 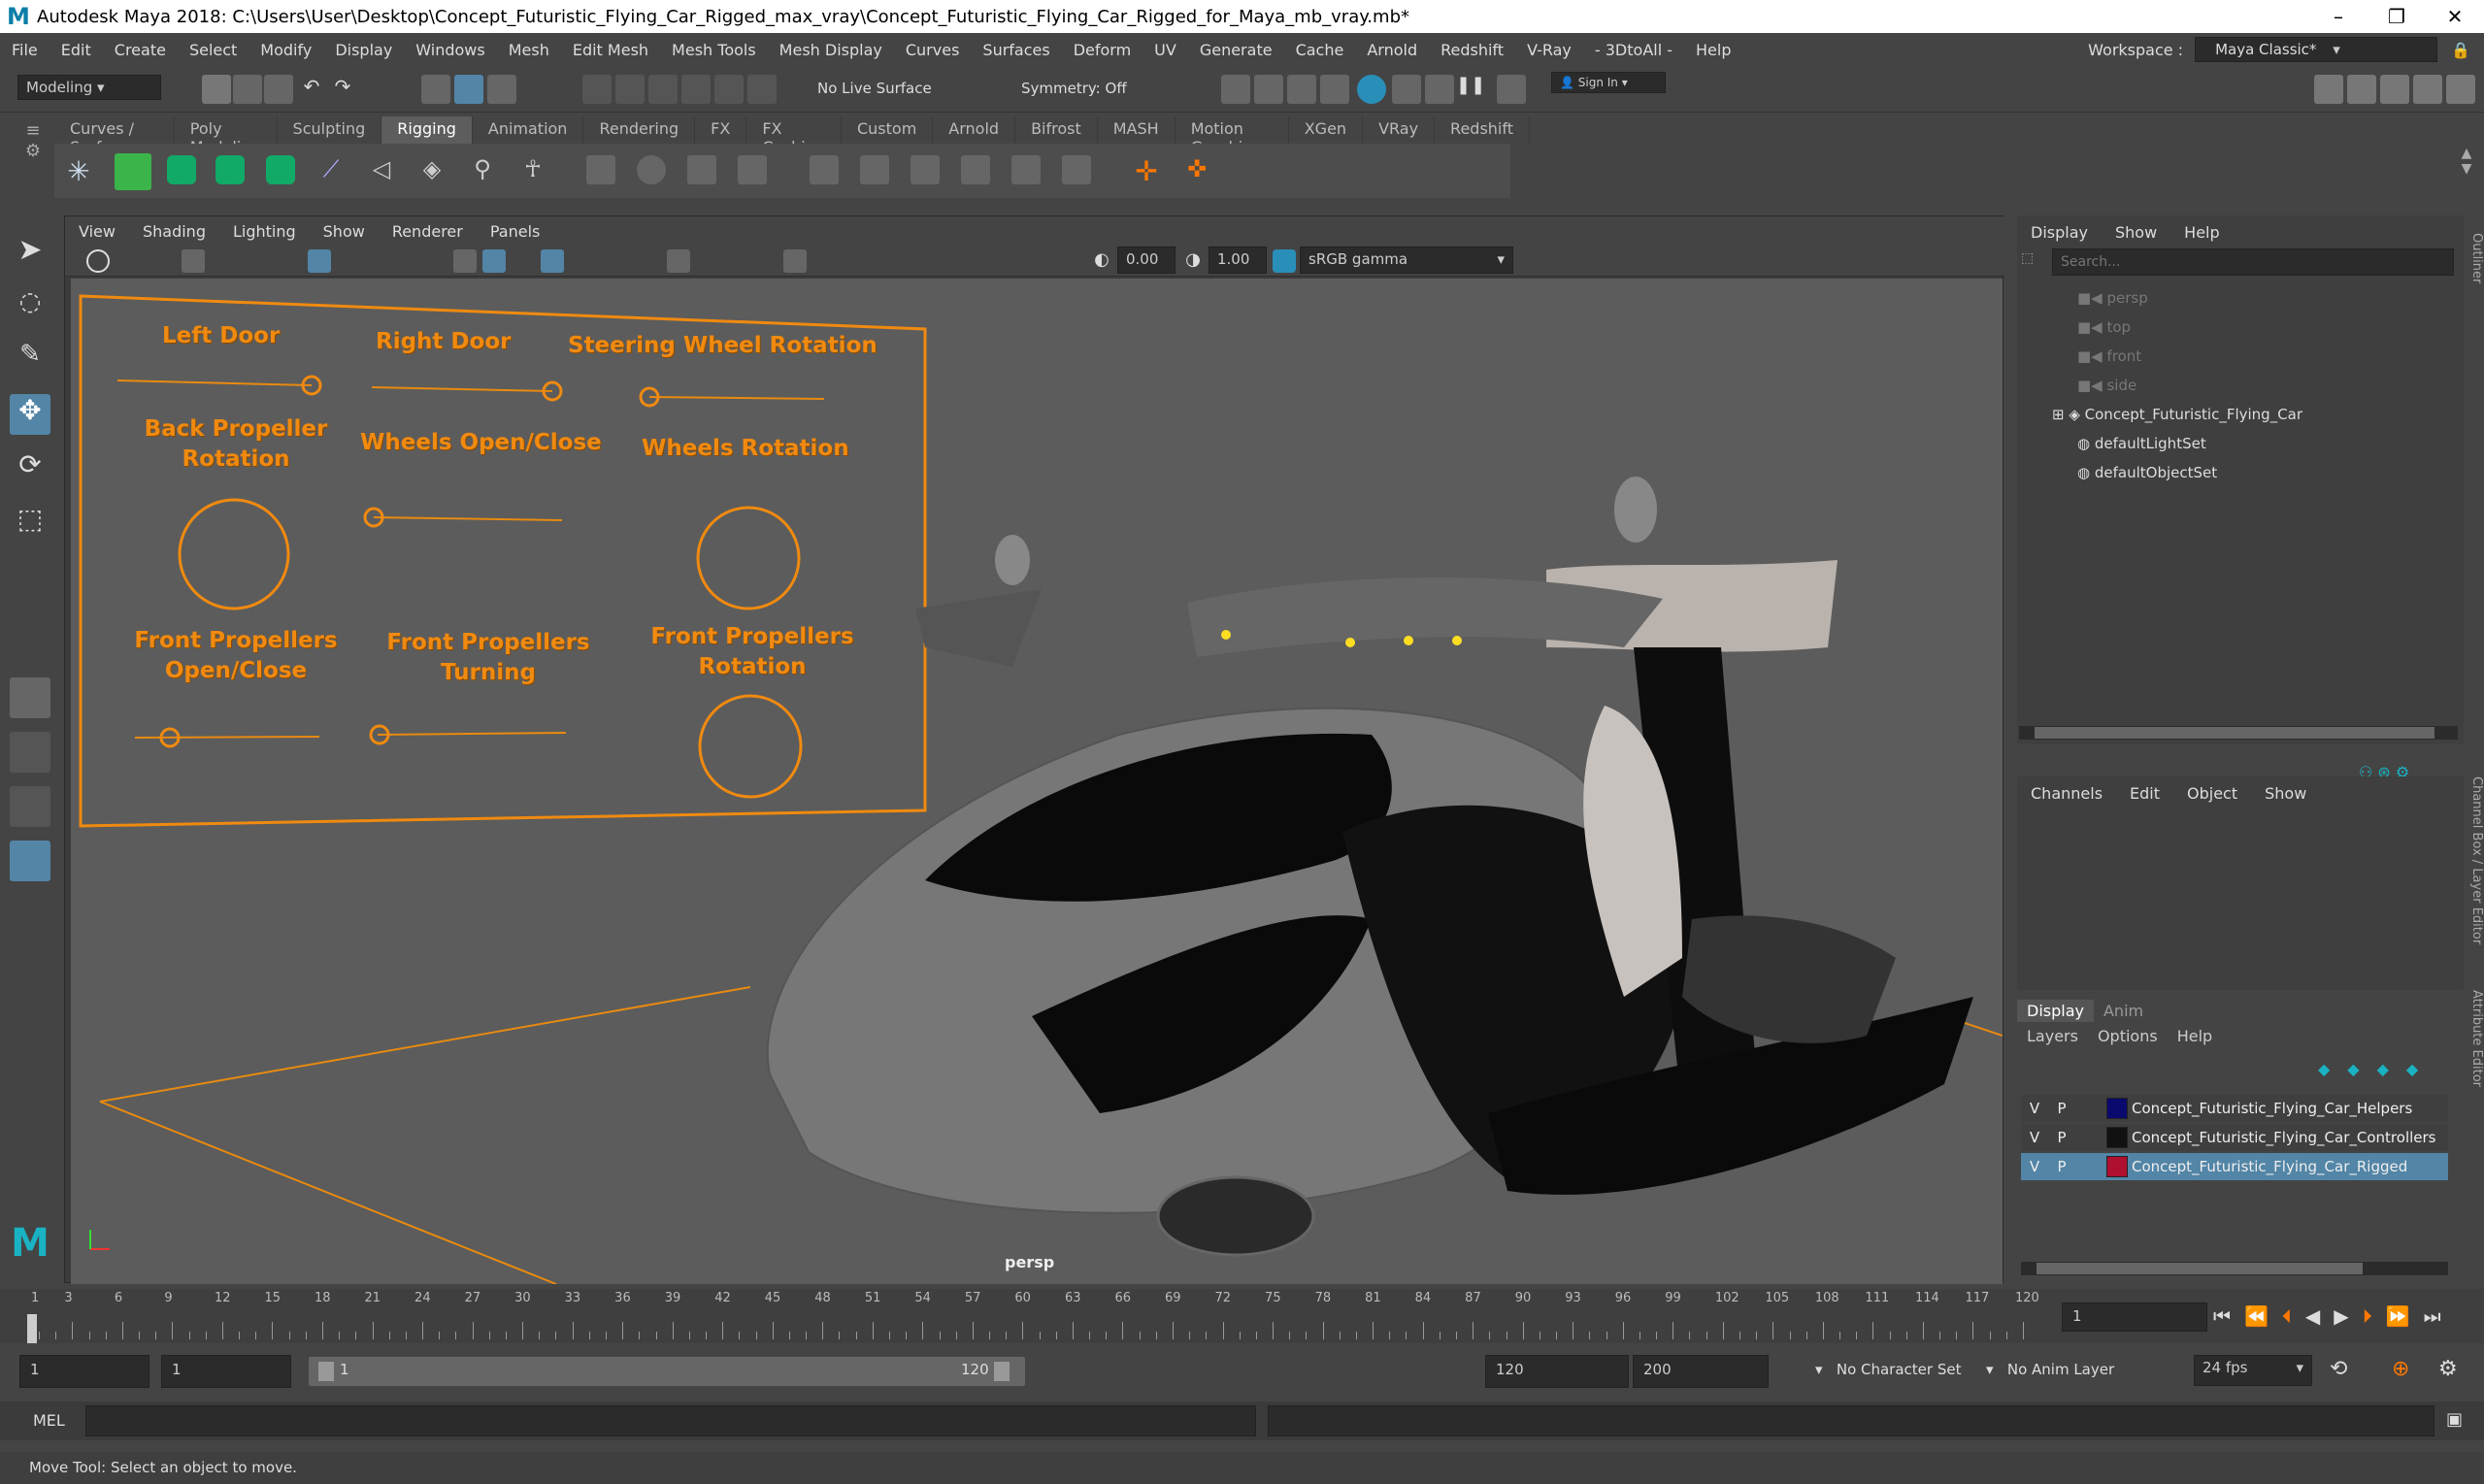 I want to click on playback-start-field: 1, so click(x=226, y=1371).